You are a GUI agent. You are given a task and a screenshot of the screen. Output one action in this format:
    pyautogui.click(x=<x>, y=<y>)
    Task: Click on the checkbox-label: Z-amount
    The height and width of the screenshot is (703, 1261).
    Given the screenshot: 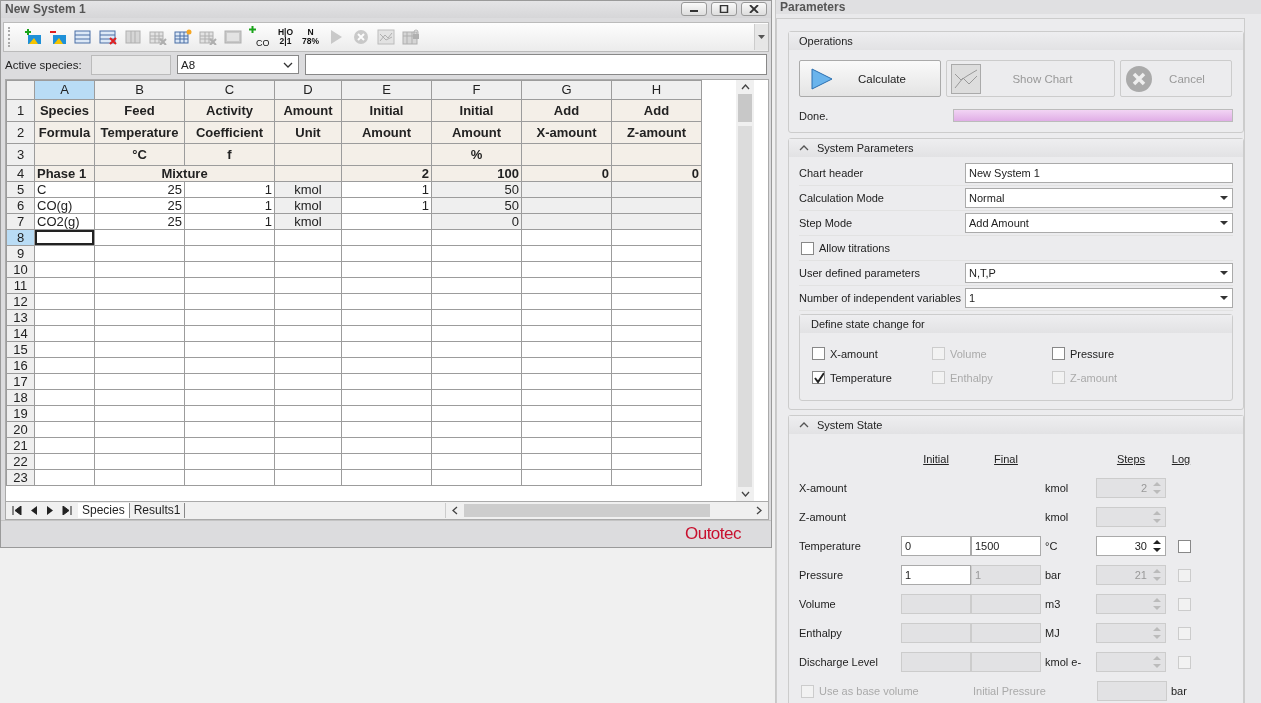 What is the action you would take?
    pyautogui.click(x=1094, y=377)
    